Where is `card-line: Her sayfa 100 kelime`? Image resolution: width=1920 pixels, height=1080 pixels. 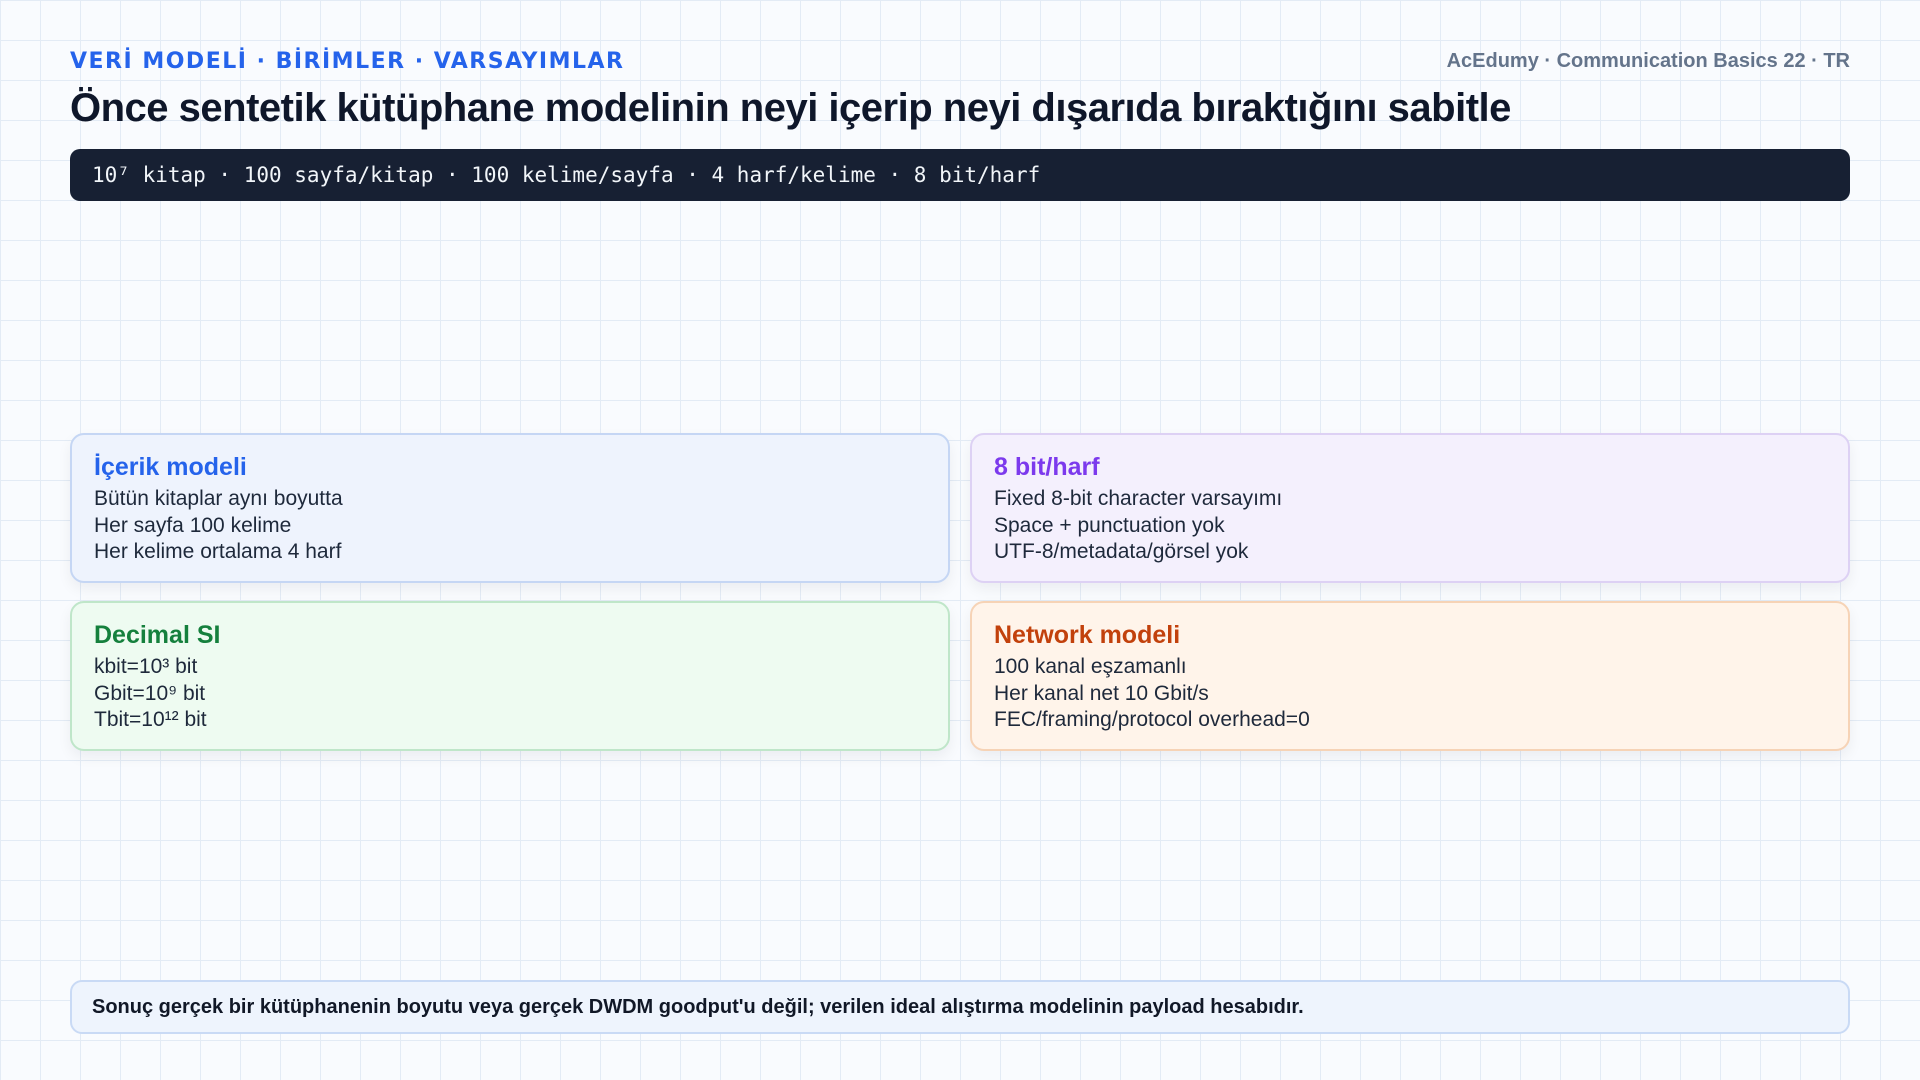 card-line: Her sayfa 100 kelime is located at coordinates (193, 525).